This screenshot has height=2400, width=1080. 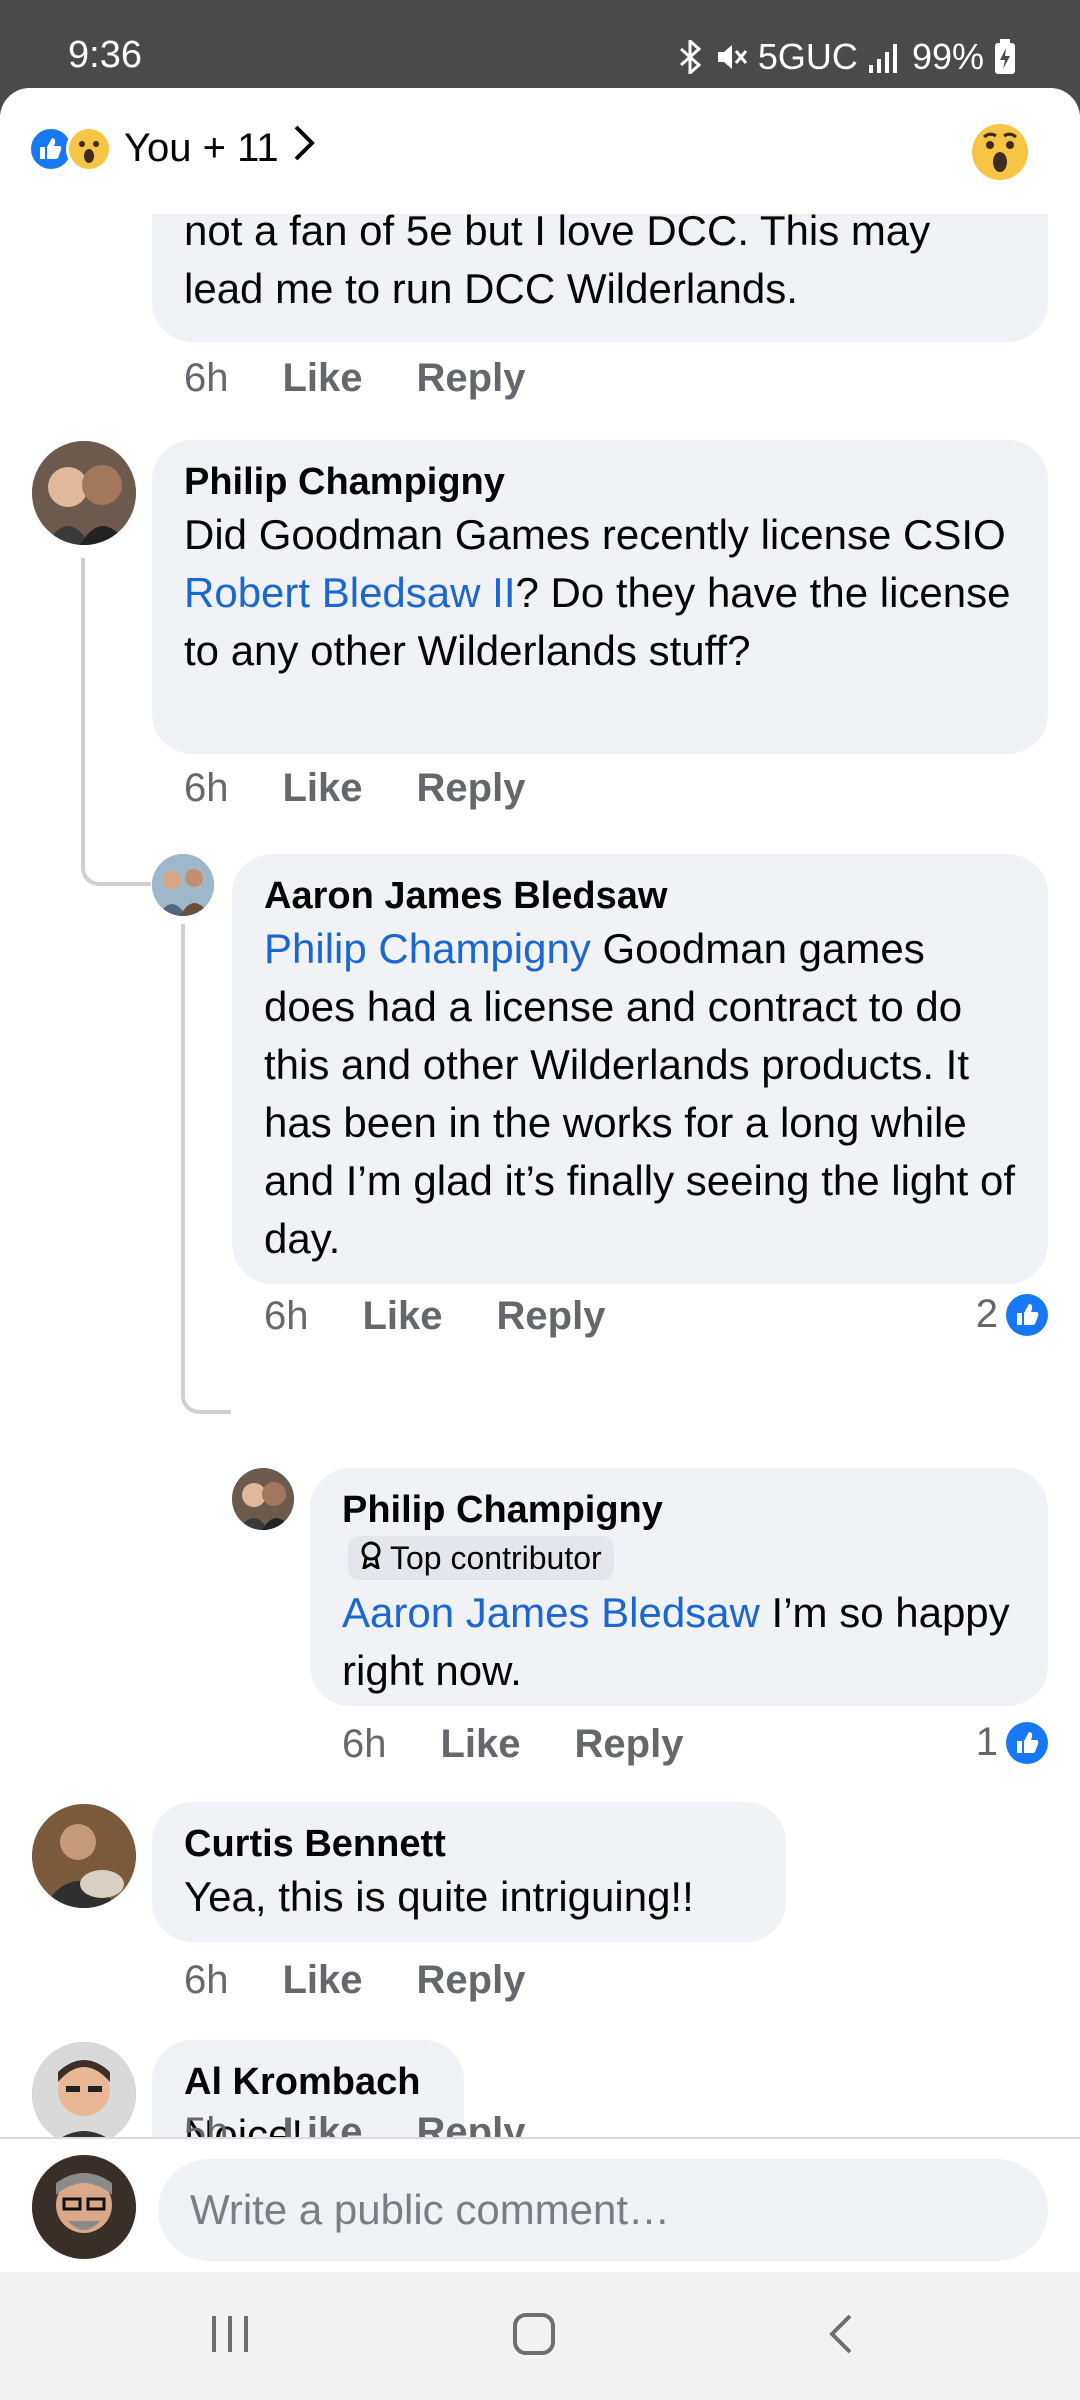 What do you see at coordinates (230, 2336) in the screenshot?
I see `recent-apps-button` at bounding box center [230, 2336].